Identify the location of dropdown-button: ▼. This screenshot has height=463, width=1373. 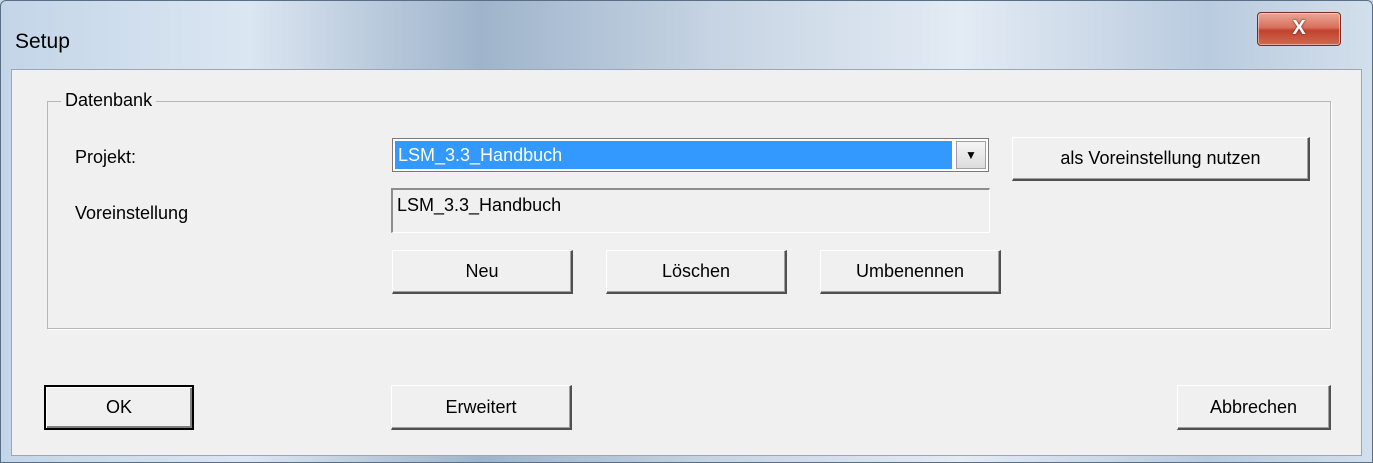
(971, 155).